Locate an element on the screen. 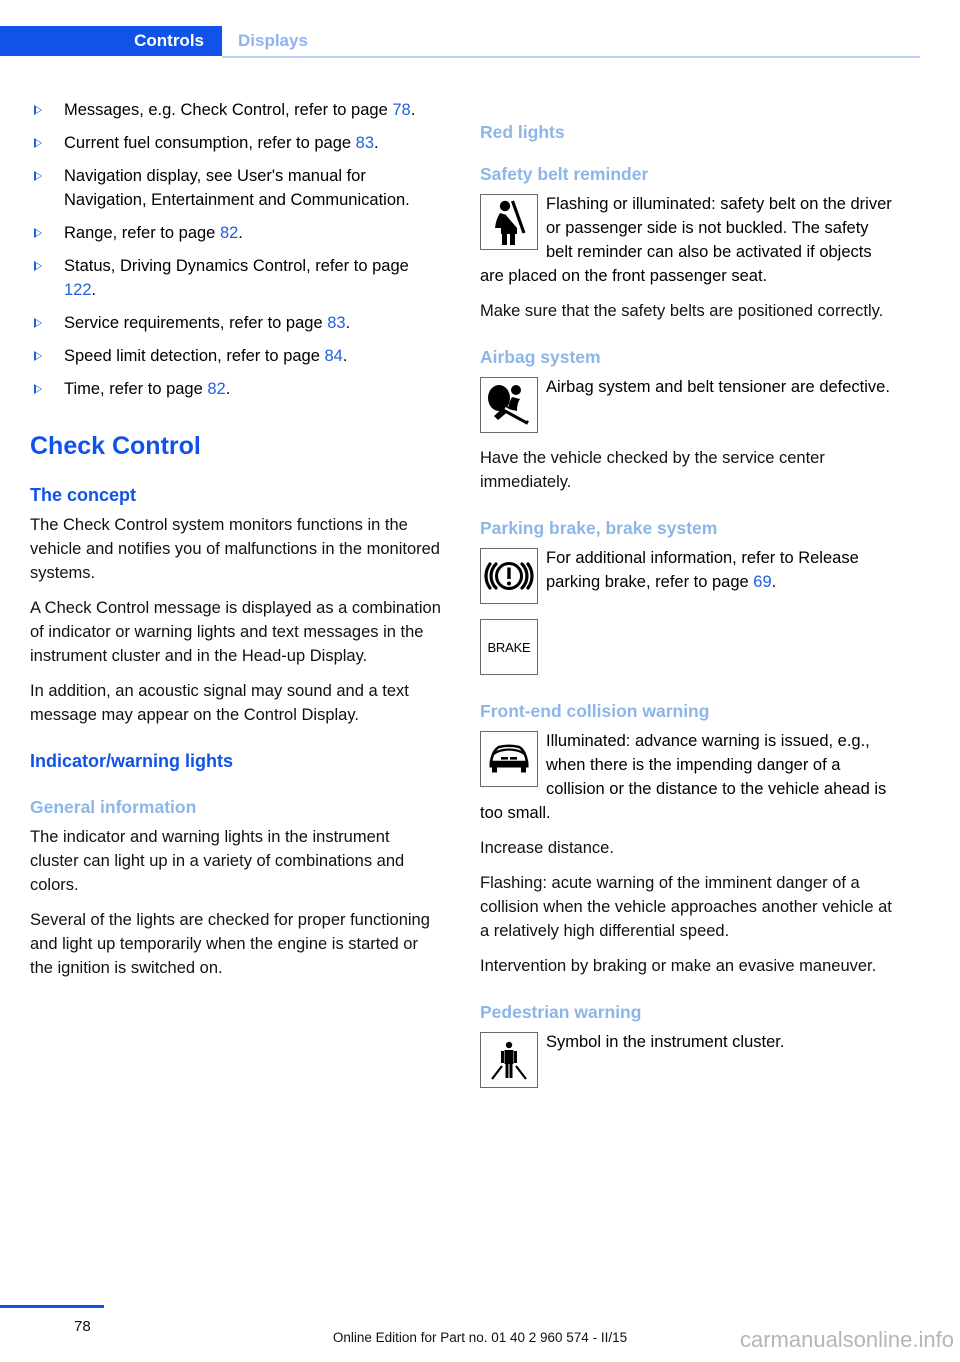  subheading-pedestrian-warning: Pedestrian warning is located at coordinates (561, 1012).